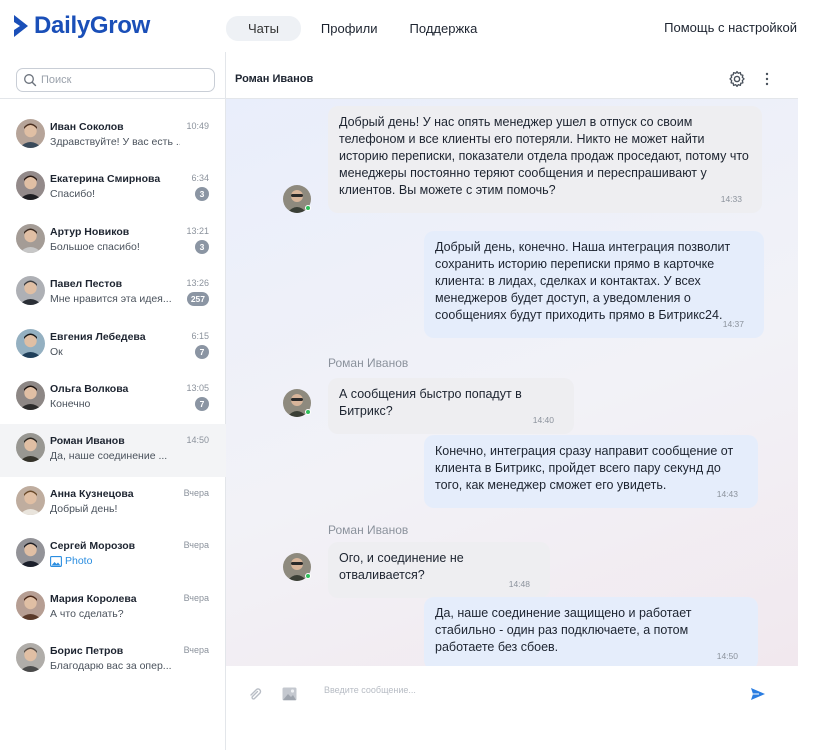 The height and width of the screenshot is (750, 814). Describe the element at coordinates (512, 75) in the screenshot. I see `chat-header: Роман Иванов` at that location.